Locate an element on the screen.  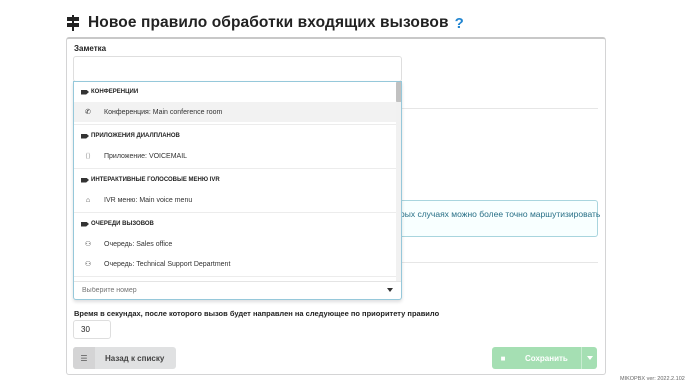
save-dropdown-toggle is located at coordinates (589, 358).